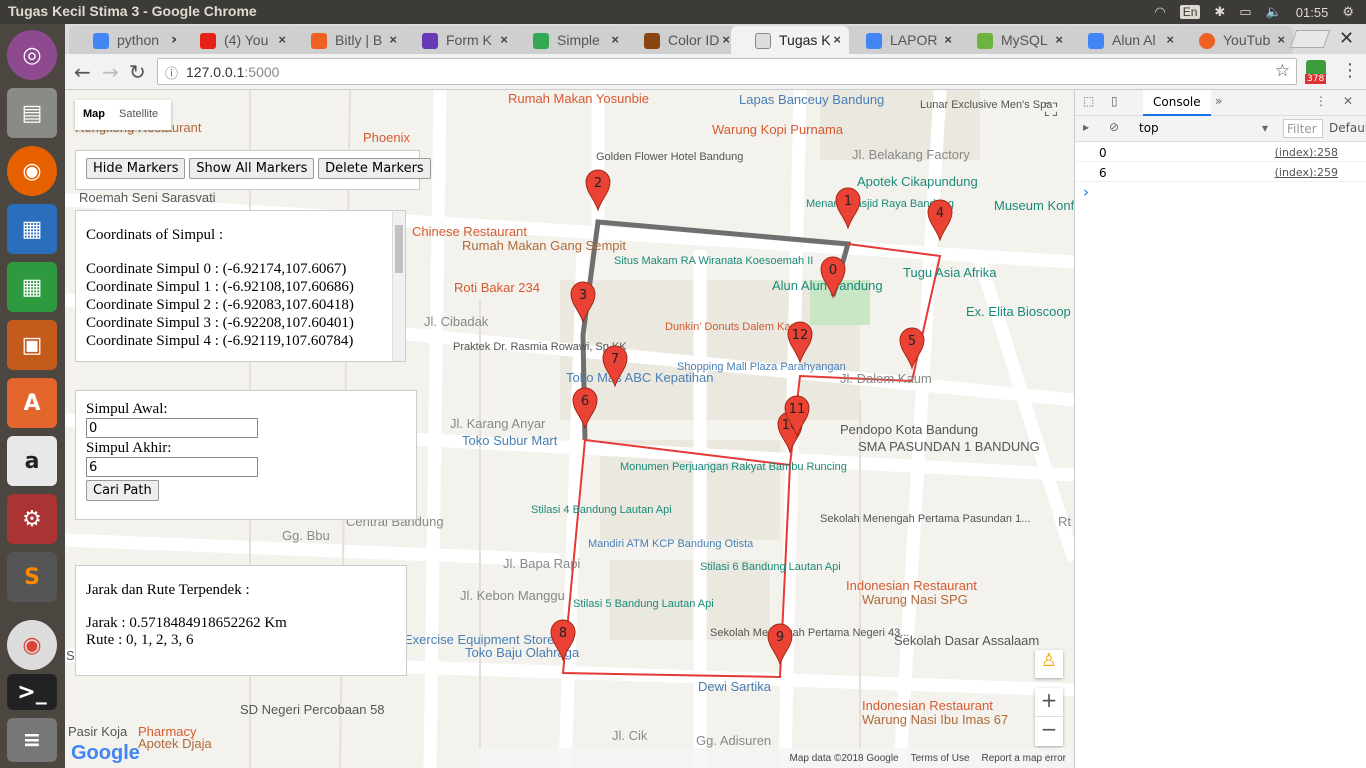 This screenshot has width=1366, height=768. Describe the element at coordinates (235, 40) in the screenshot. I see `tab-youtube: (4) You ×` at that location.